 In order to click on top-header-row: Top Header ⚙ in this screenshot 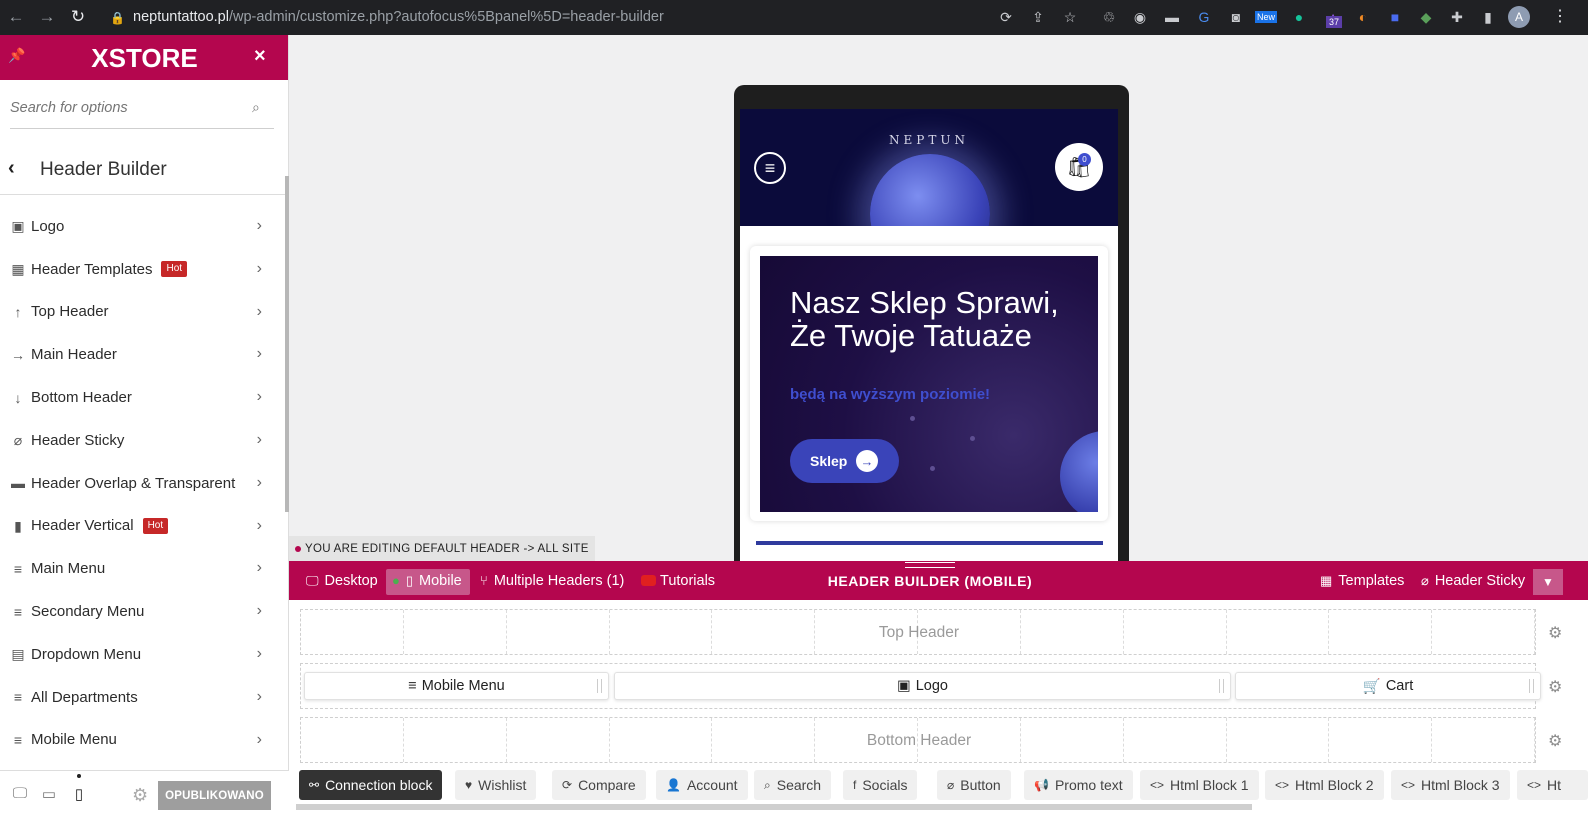, I will do `click(931, 632)`.